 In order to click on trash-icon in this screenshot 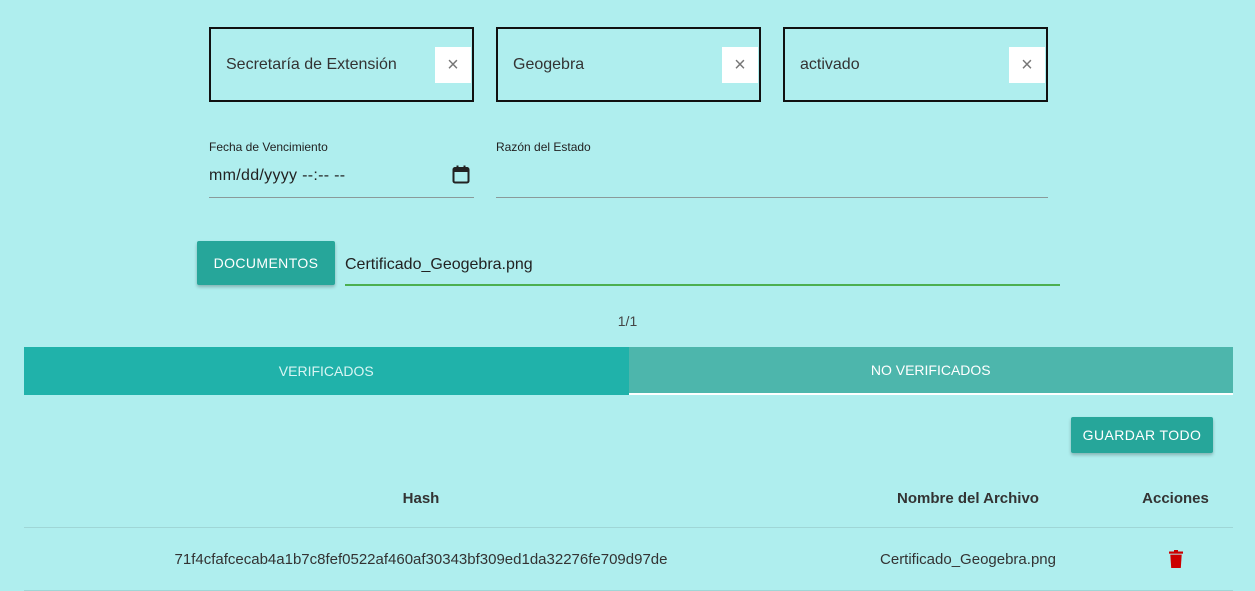, I will do `click(1175, 559)`.